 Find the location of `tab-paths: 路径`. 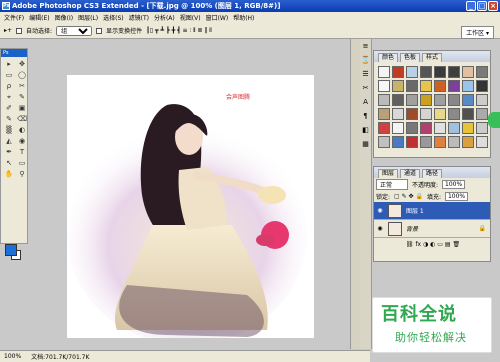

tab-paths: 路径 is located at coordinates (432, 173).